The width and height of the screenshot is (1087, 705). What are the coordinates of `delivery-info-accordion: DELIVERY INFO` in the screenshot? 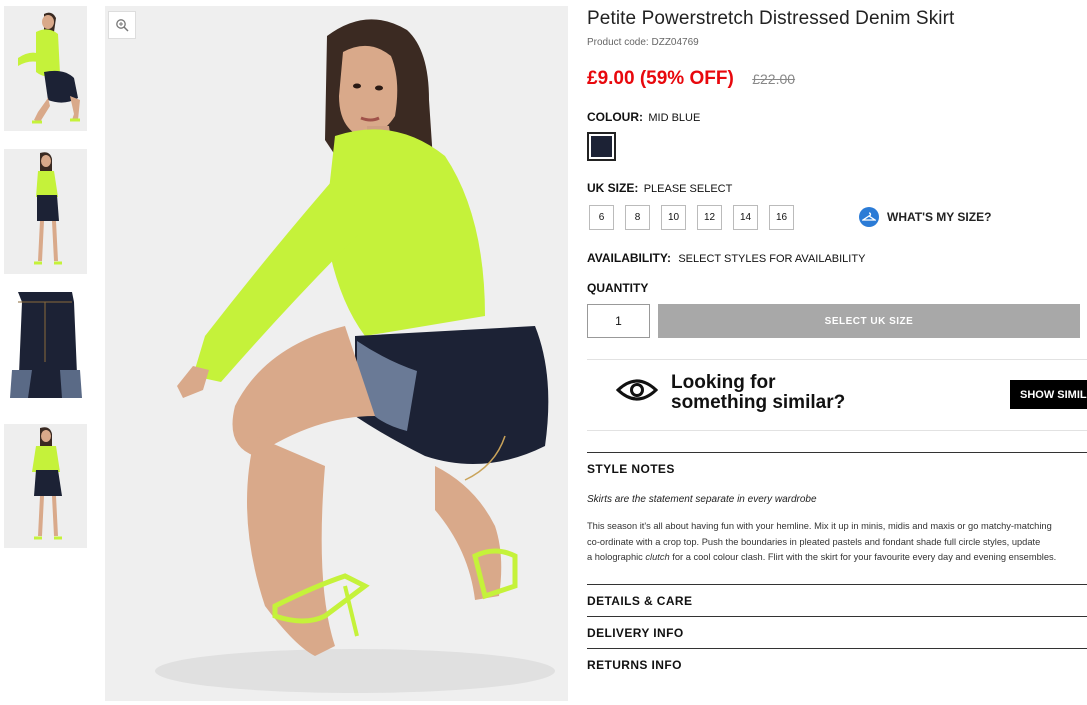 It's located at (635, 633).